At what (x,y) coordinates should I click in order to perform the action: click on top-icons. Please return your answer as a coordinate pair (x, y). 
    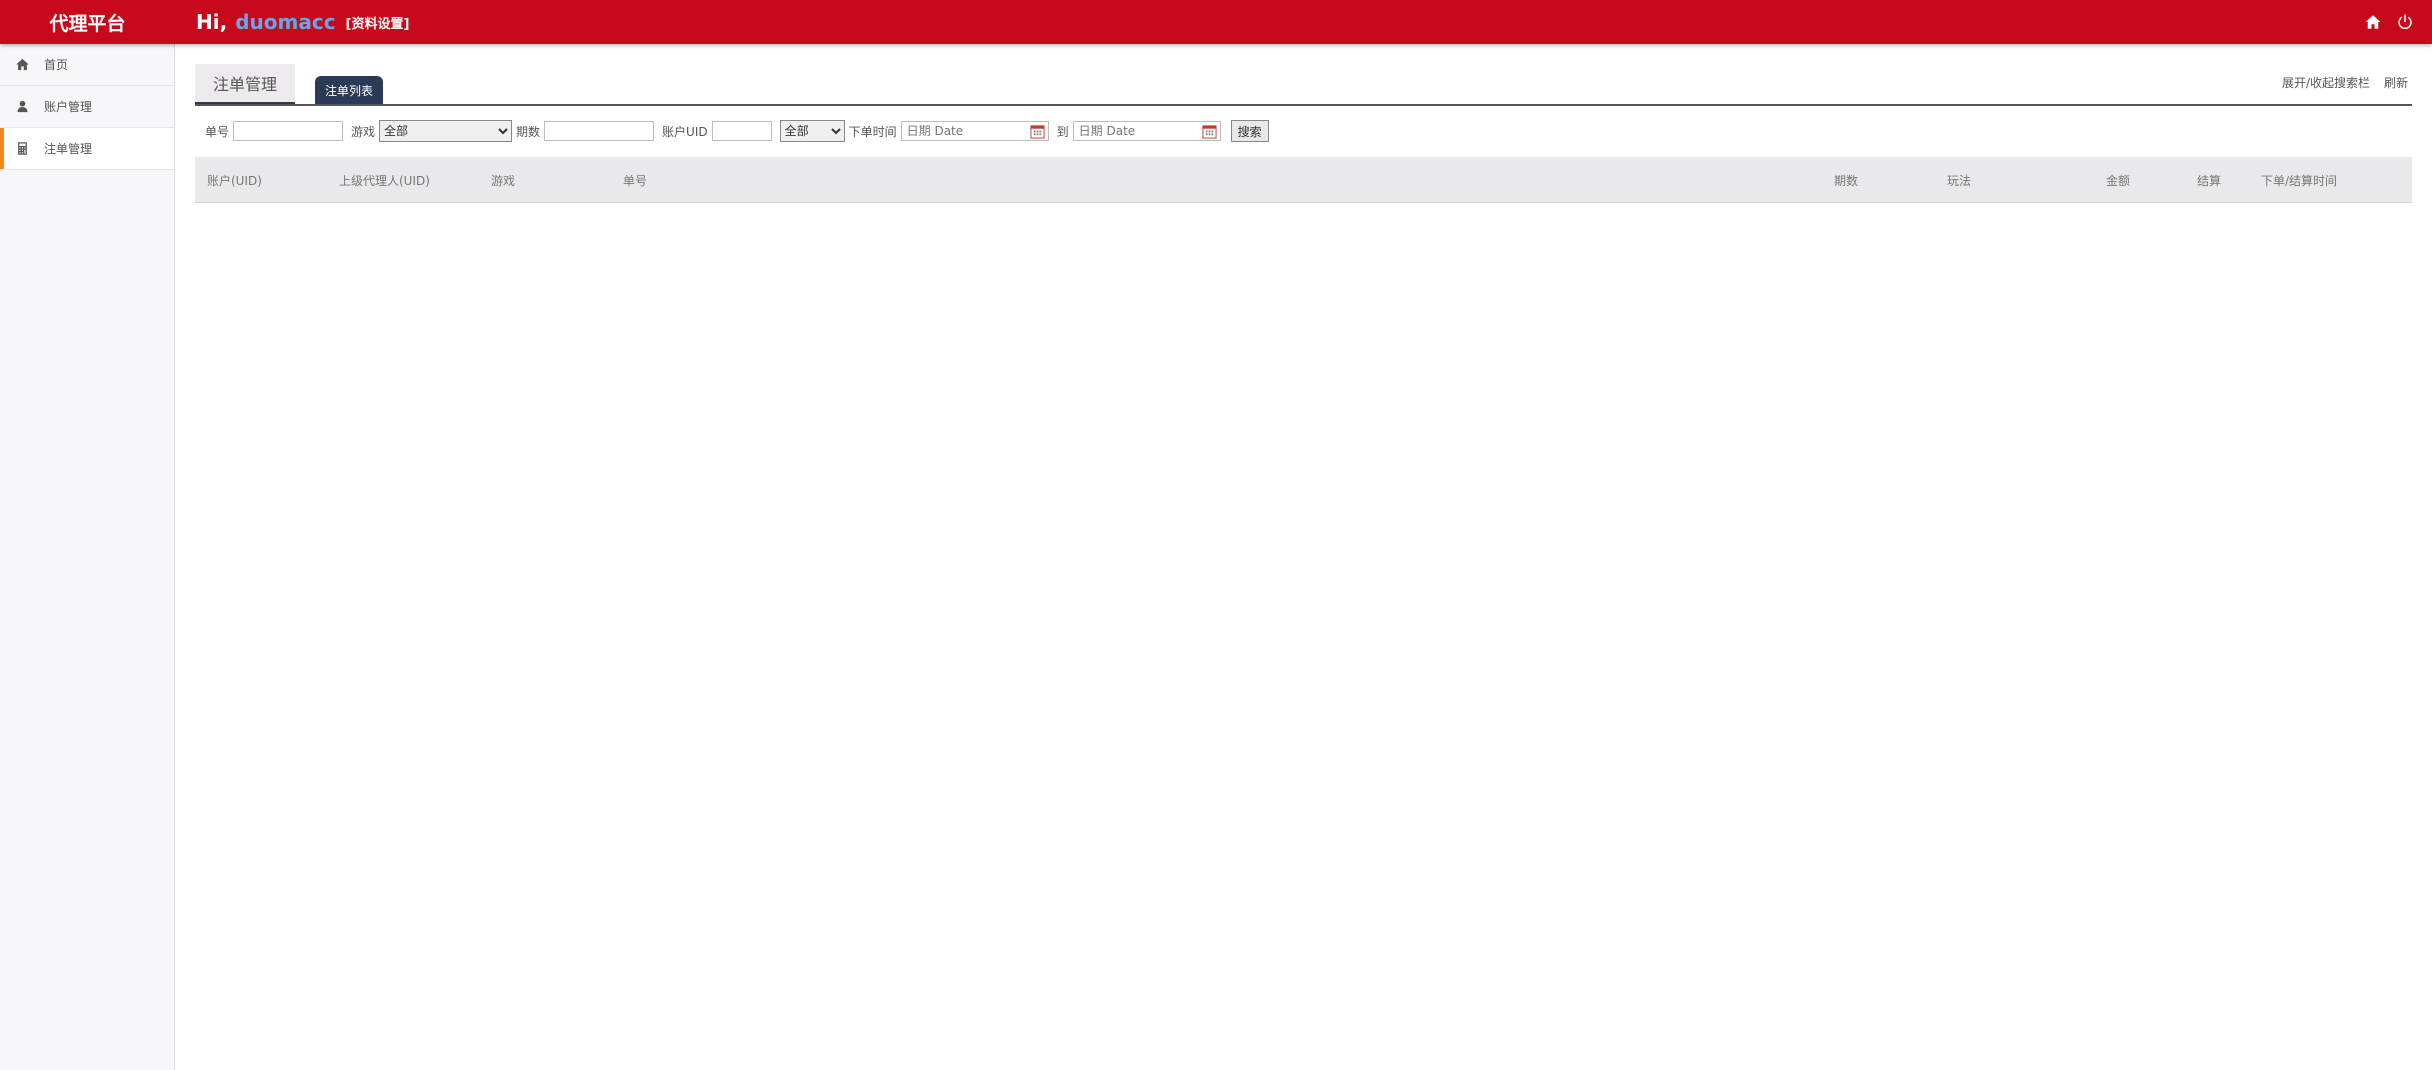
    Looking at the image, I should click on (2389, 22).